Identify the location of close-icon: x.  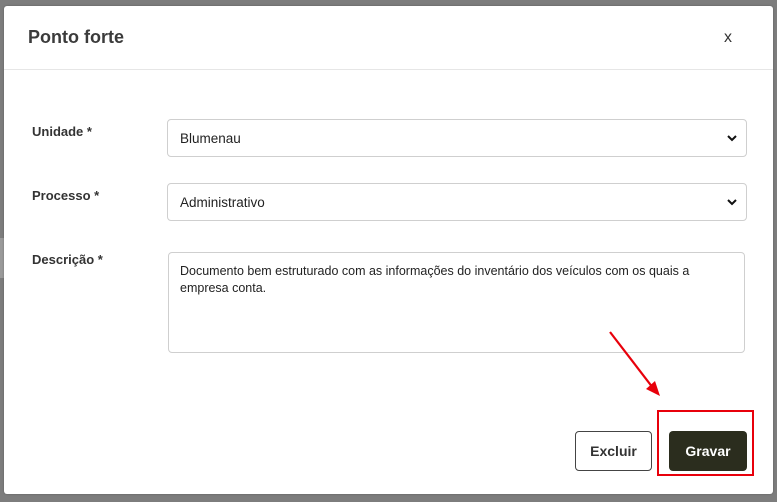
(728, 37).